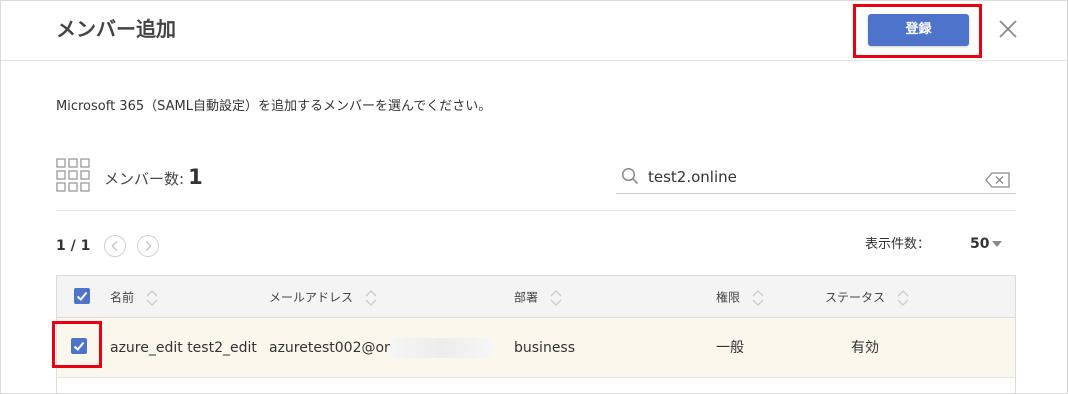  Describe the element at coordinates (441, 348) in the screenshot. I see `redacted-email-part` at that location.